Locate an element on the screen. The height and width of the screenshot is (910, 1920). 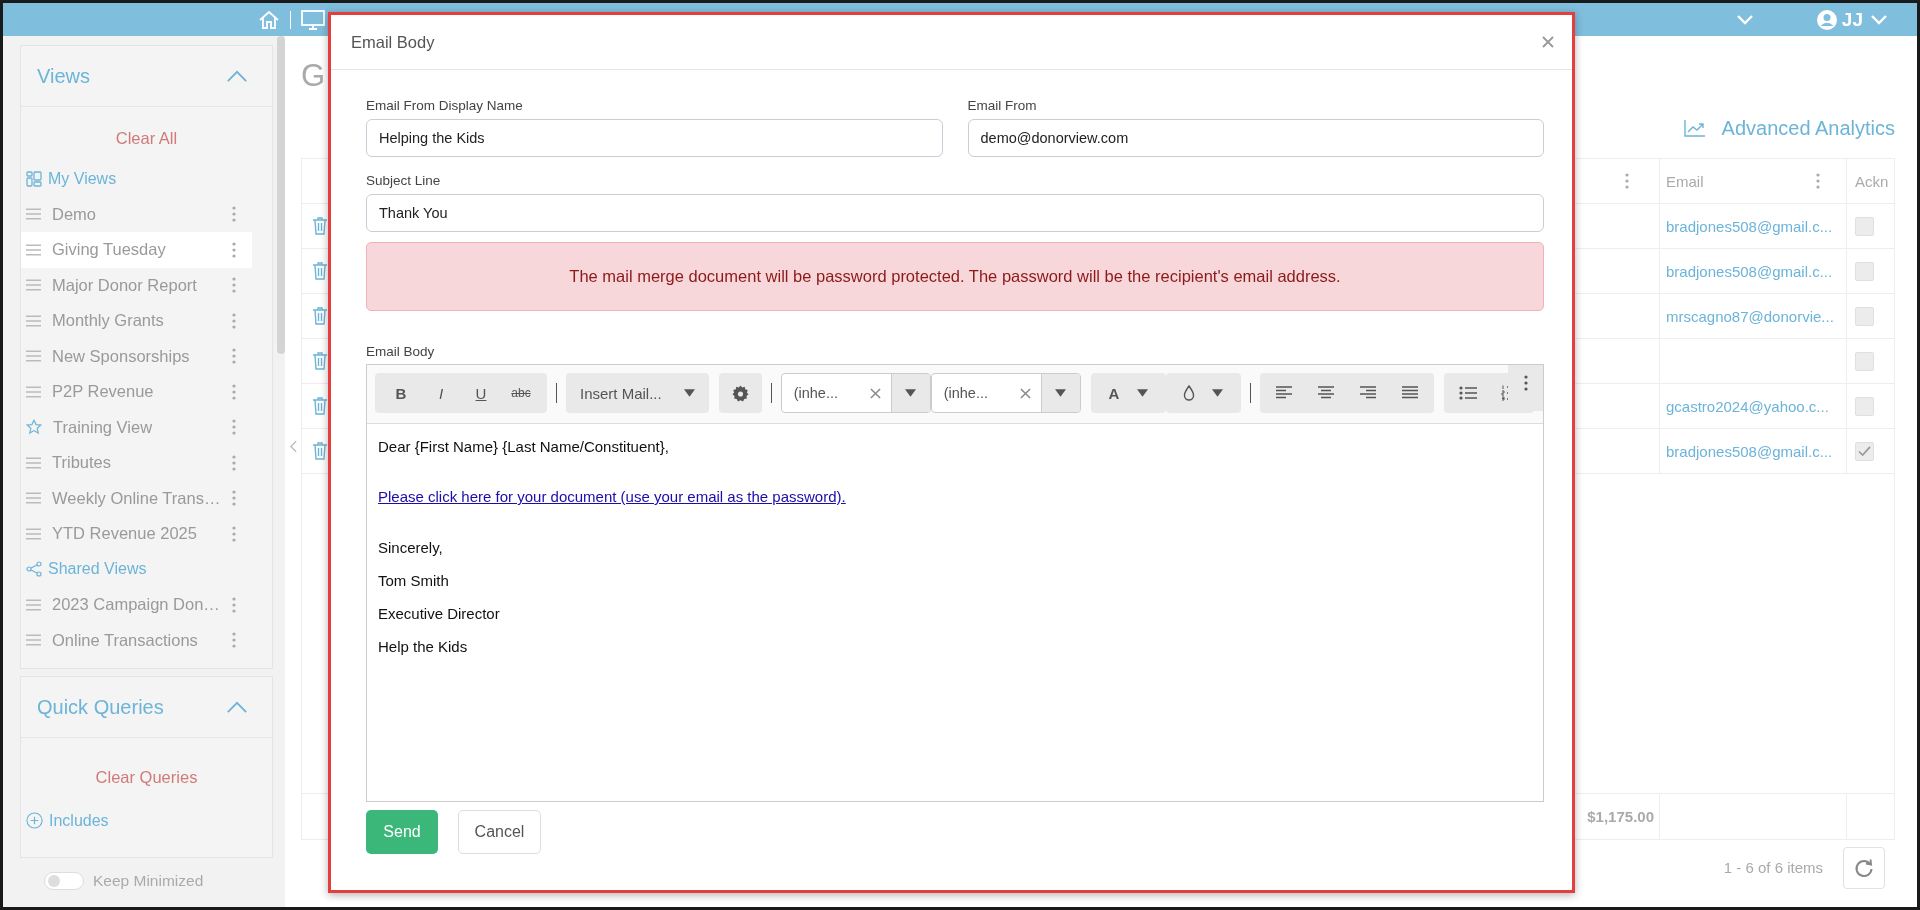
warning-alert: The mail merge document will be password protected. The password will be the recipient's email address. is located at coordinates (955, 276).